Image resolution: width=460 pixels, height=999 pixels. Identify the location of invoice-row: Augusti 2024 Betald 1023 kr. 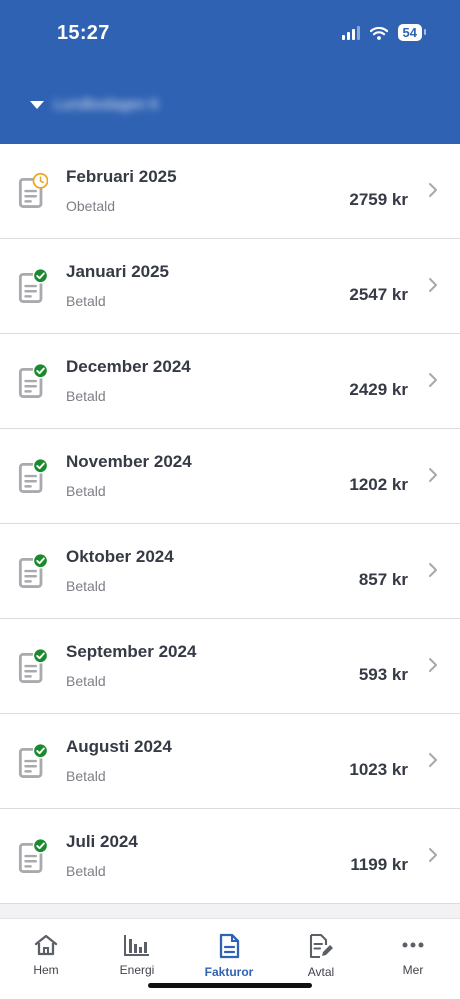
(230, 761).